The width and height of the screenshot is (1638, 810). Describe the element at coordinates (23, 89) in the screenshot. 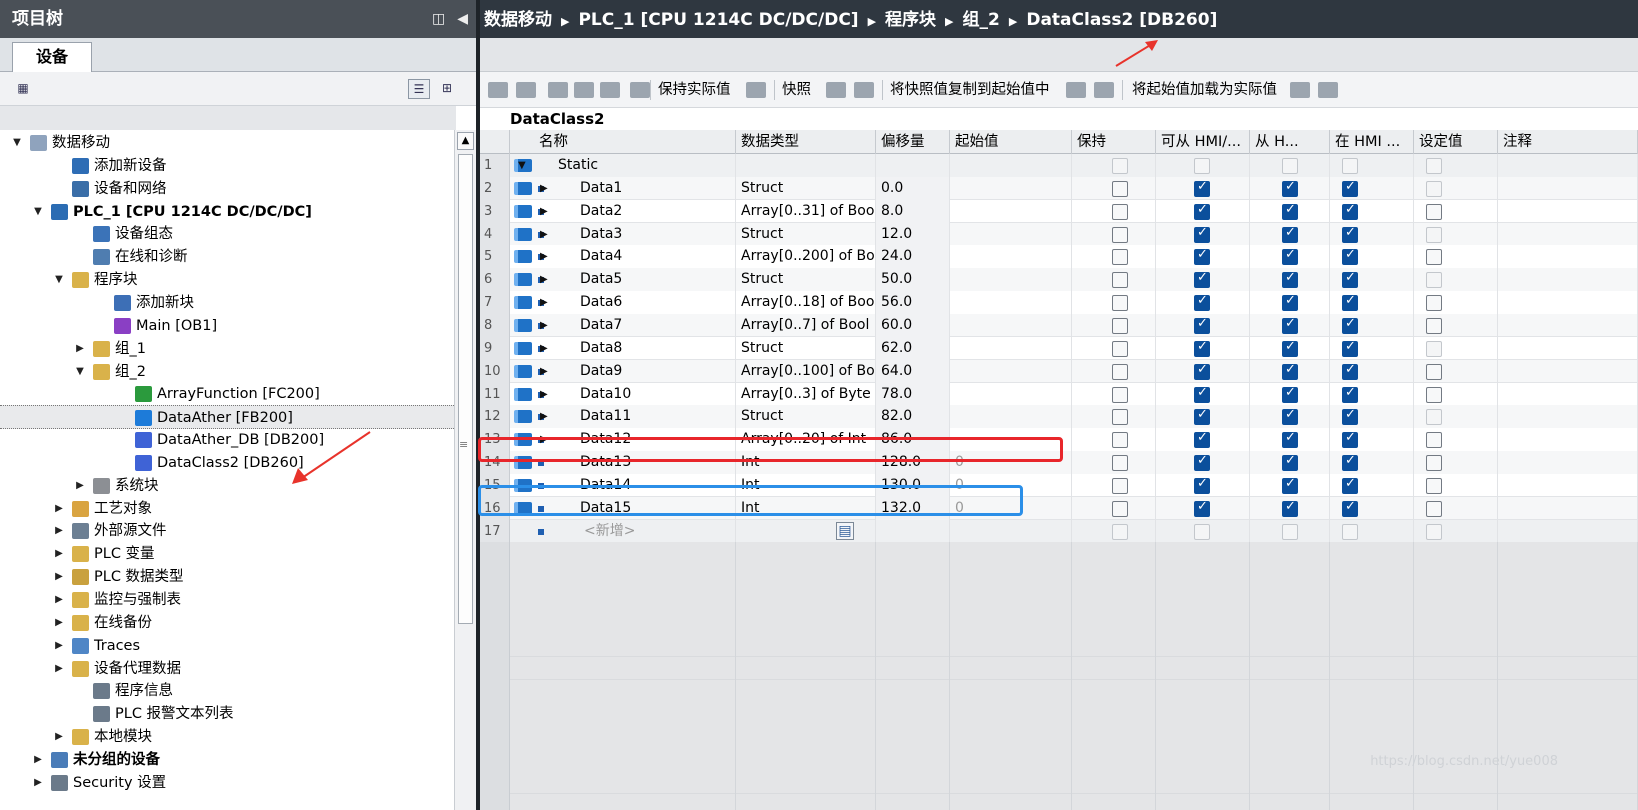

I see `properties-icon: ▦` at that location.